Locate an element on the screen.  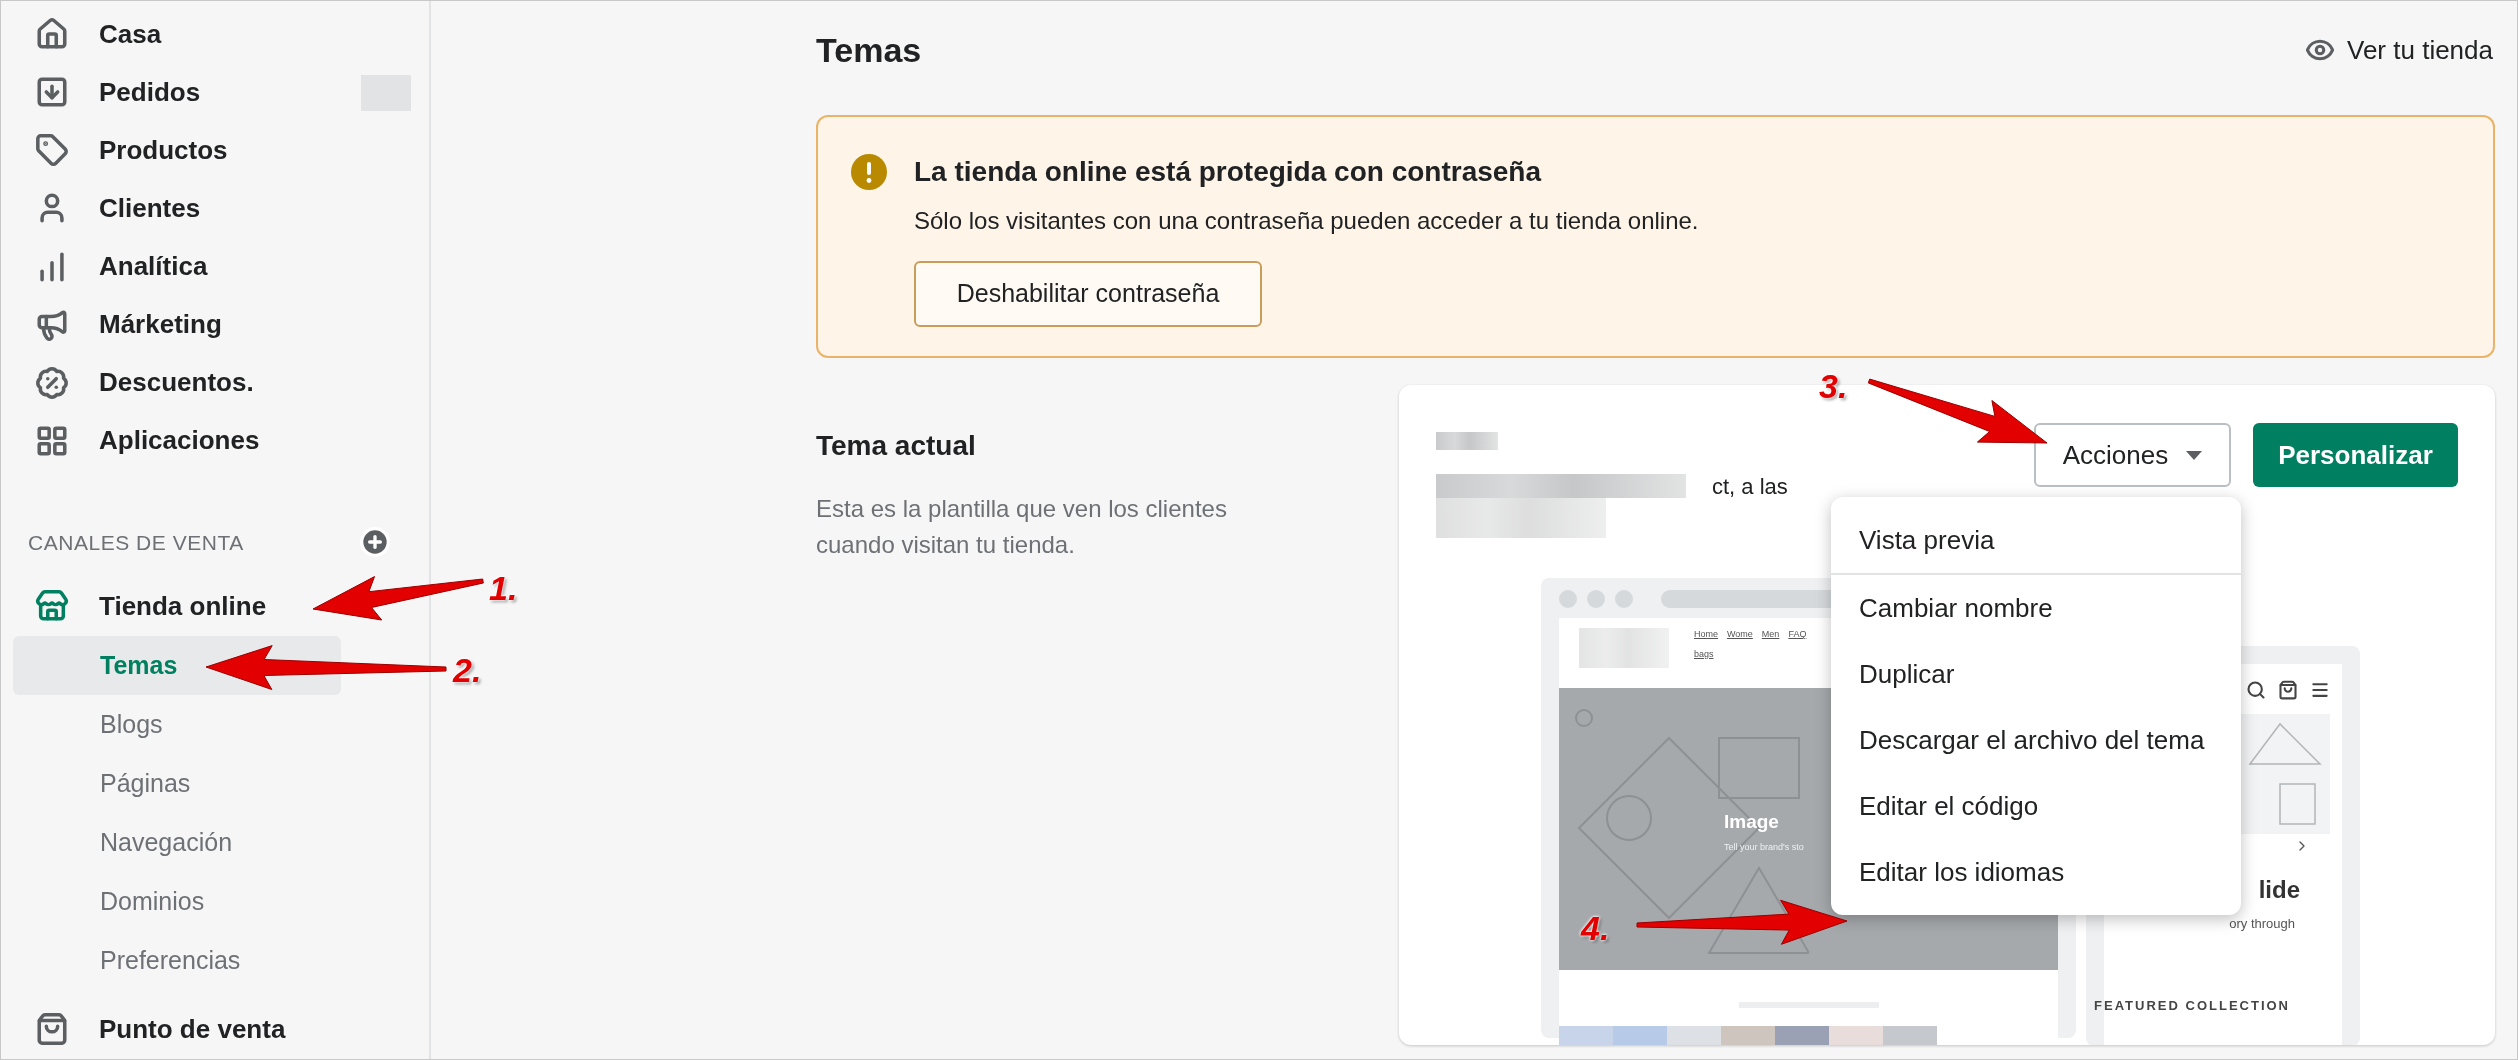
view-store-link: Ver tu tienda is located at coordinates (2420, 50).